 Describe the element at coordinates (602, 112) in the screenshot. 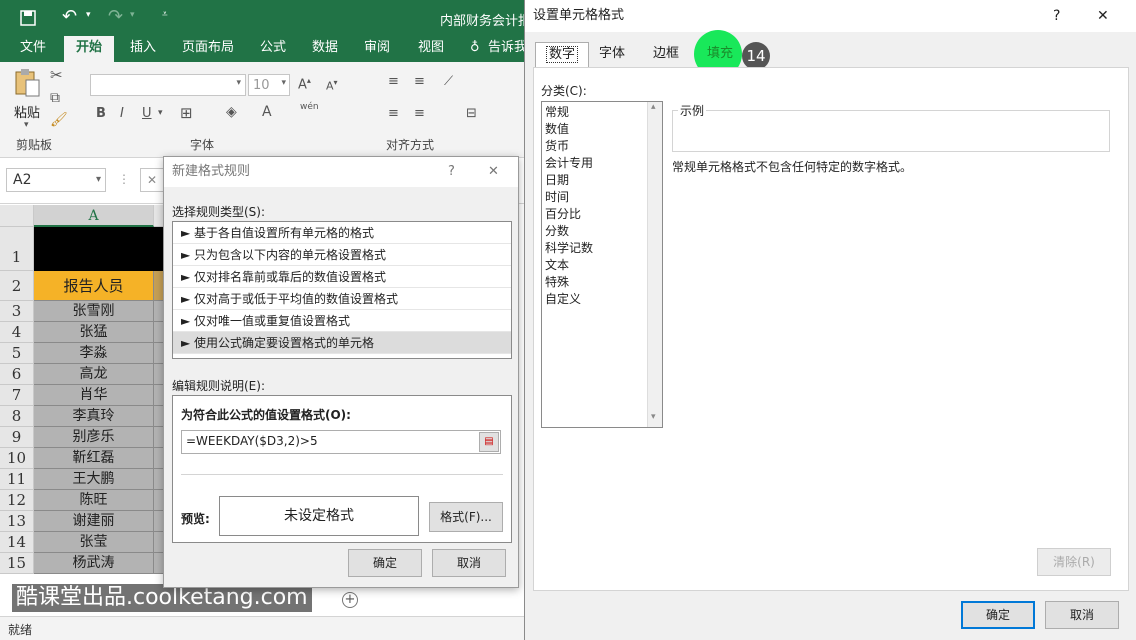

I see `category-item: 常规` at that location.